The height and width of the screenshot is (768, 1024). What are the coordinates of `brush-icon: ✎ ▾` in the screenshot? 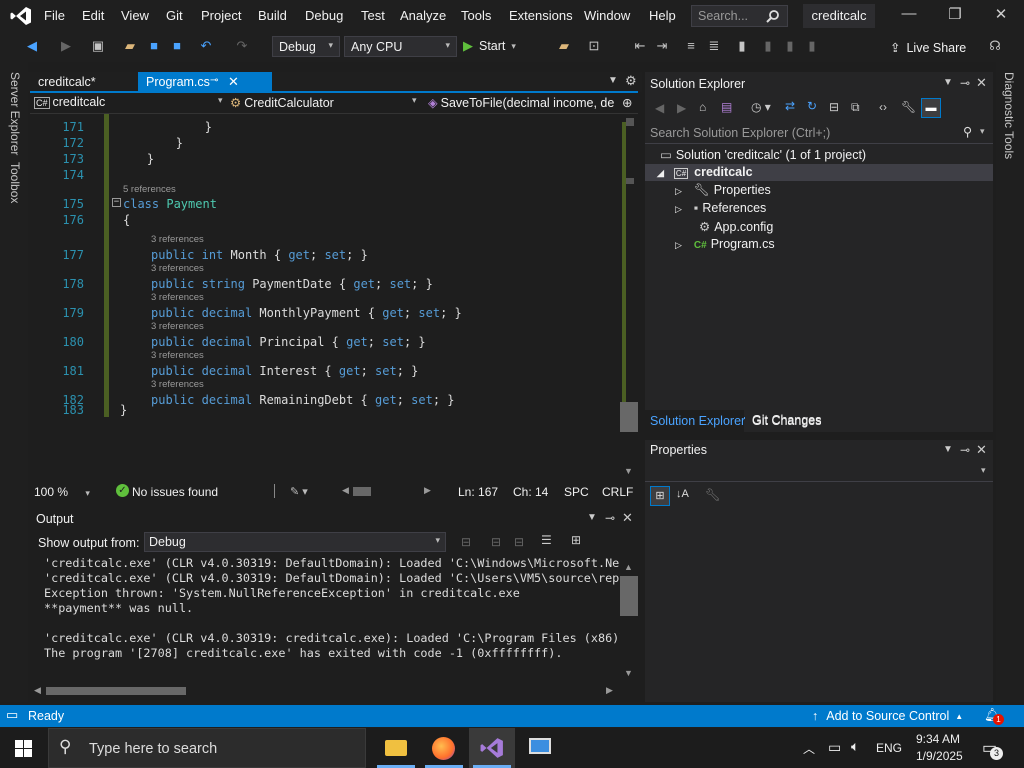 It's located at (299, 491).